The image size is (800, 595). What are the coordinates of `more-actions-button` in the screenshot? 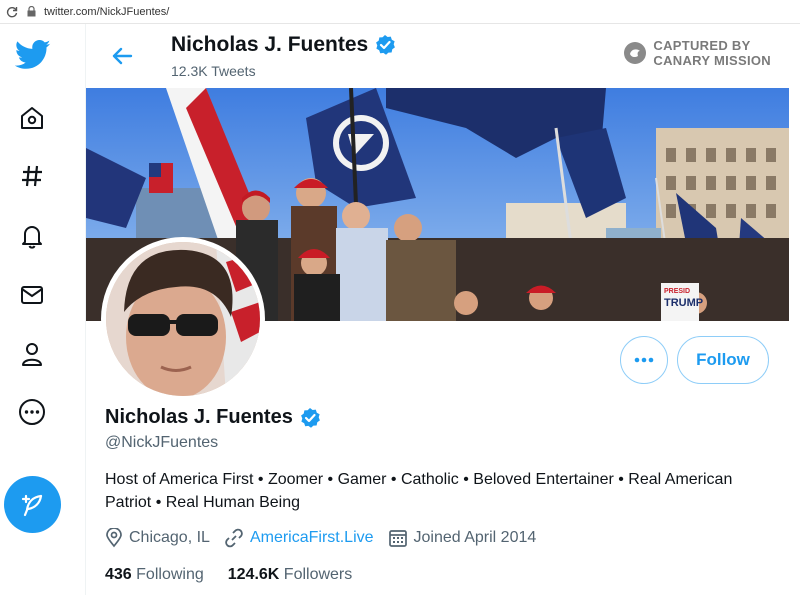 It's located at (644, 360).